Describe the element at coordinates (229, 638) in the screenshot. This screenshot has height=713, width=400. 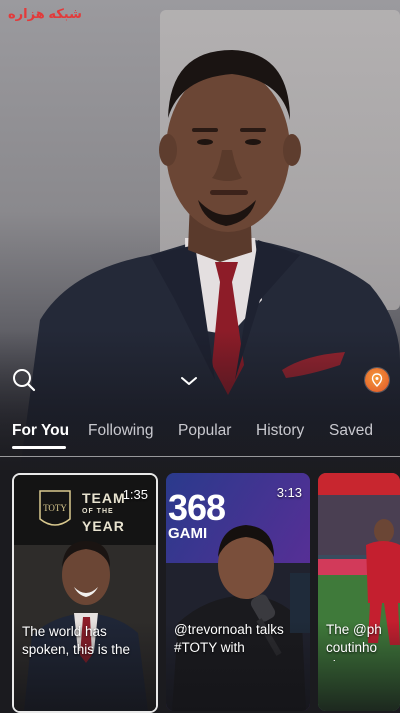
I see `video-caption: @trevornoah talks #TOTY with` at that location.